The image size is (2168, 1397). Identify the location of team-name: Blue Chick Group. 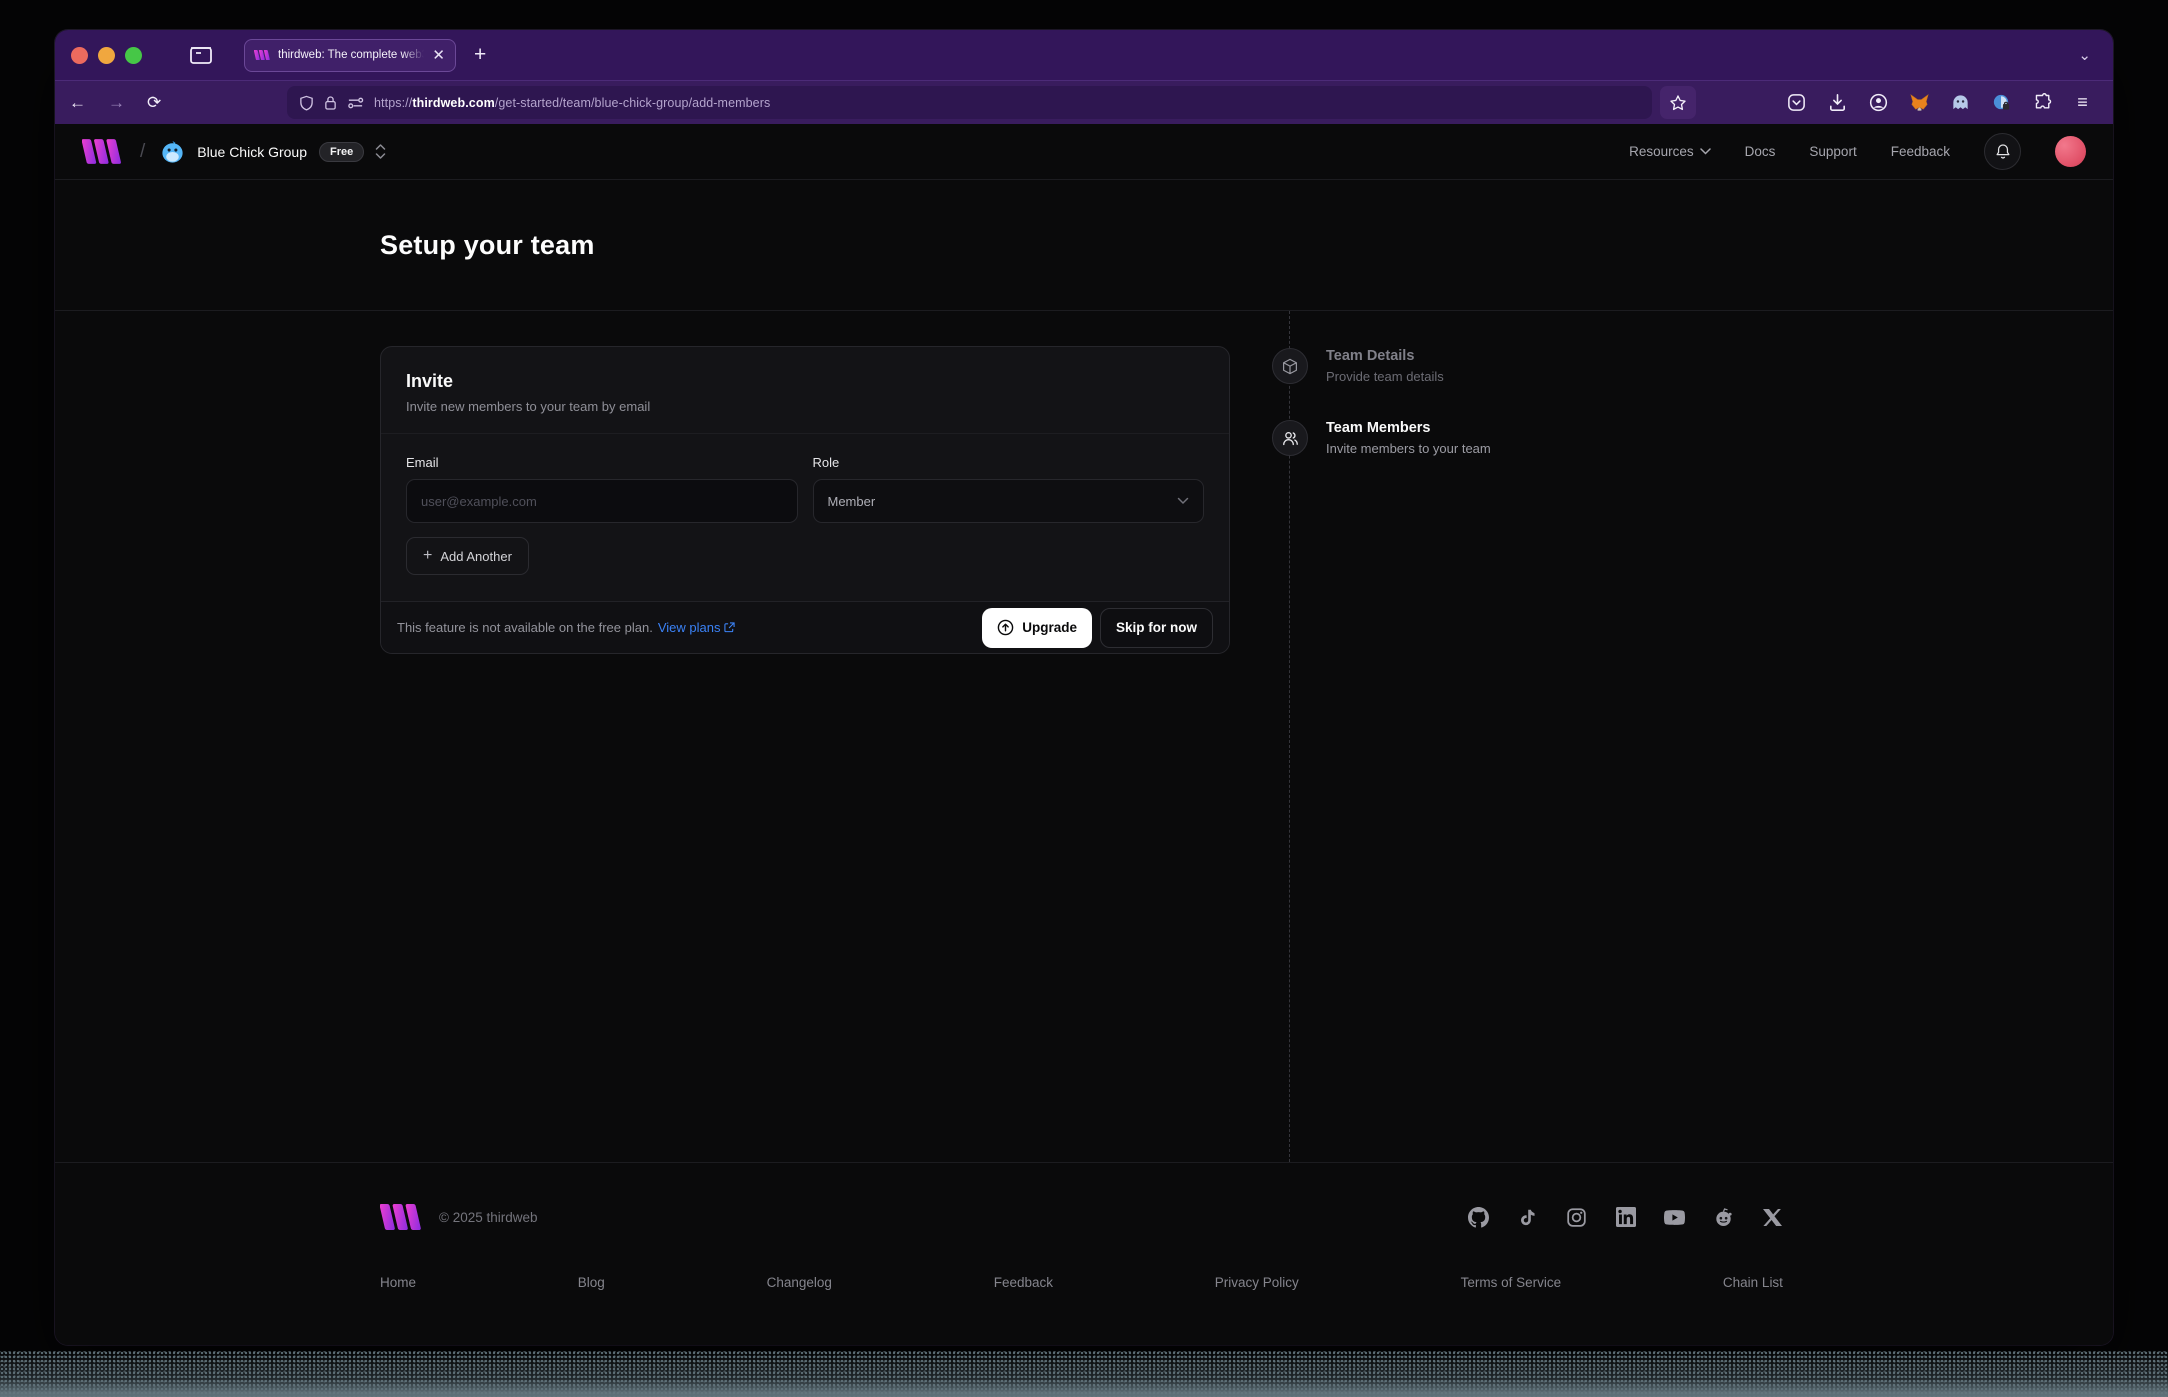
(252, 152).